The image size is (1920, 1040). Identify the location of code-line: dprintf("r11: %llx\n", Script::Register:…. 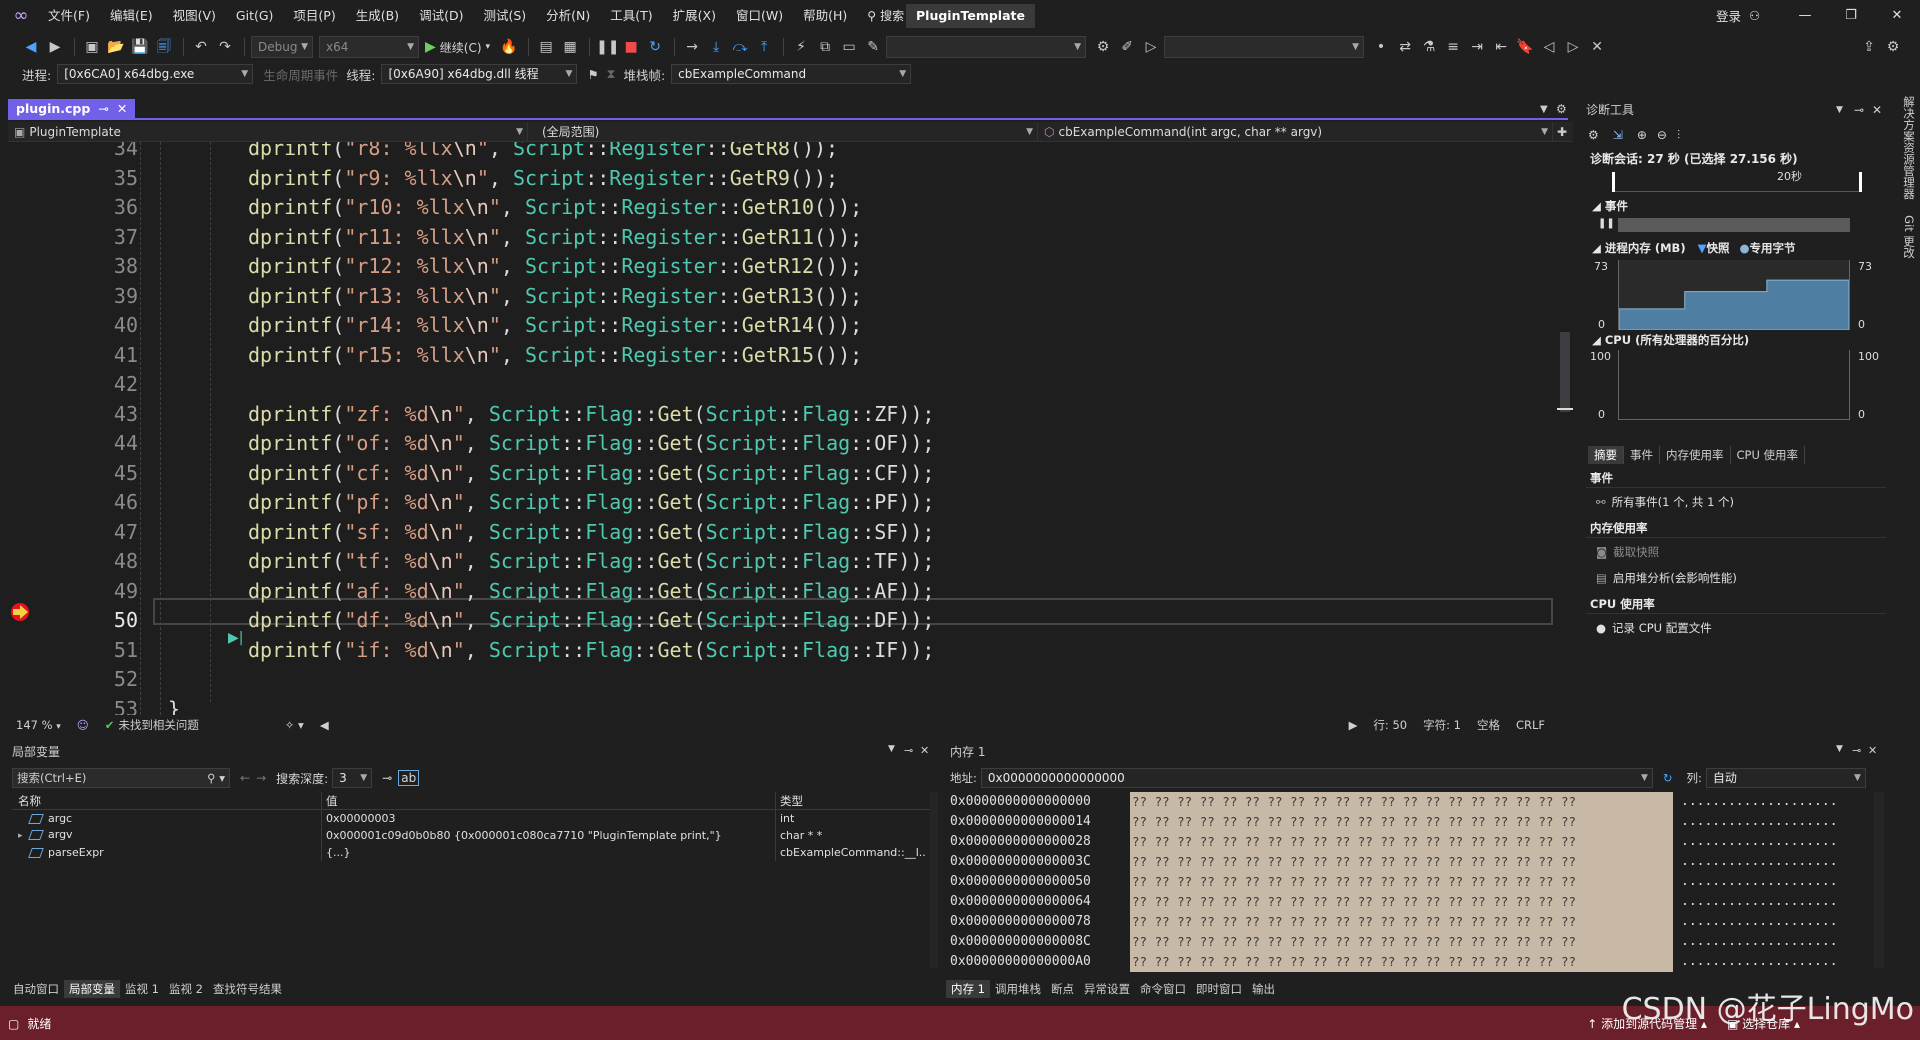
(555, 238).